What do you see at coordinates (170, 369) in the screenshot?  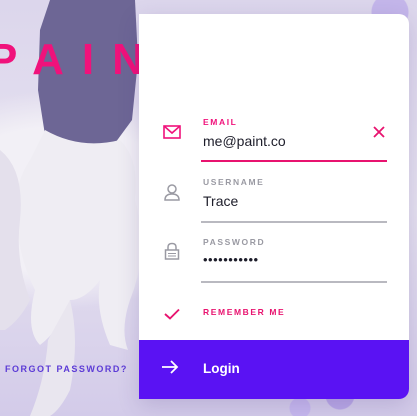 I see `arrow-right-icon` at bounding box center [170, 369].